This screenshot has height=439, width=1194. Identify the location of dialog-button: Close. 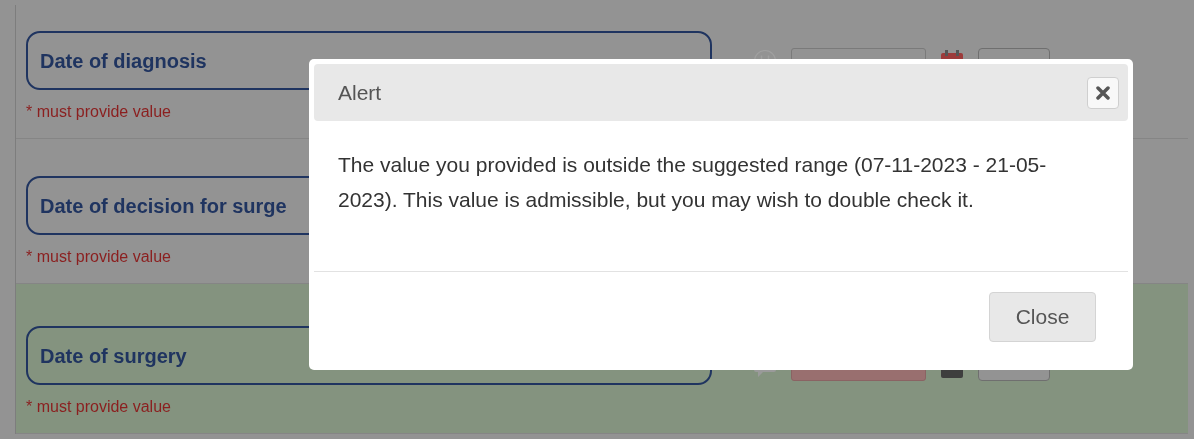
(1042, 317).